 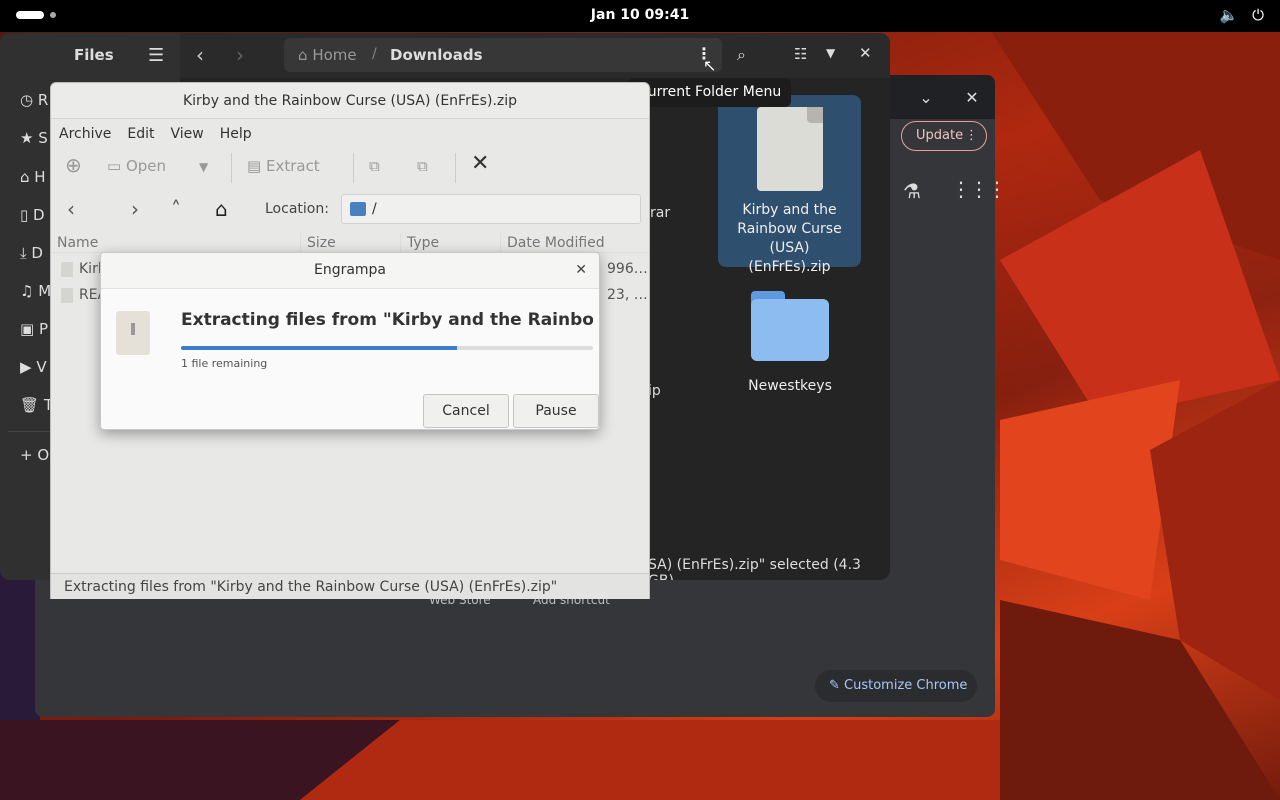 I want to click on open-button: ▭ Open, so click(x=136, y=166).